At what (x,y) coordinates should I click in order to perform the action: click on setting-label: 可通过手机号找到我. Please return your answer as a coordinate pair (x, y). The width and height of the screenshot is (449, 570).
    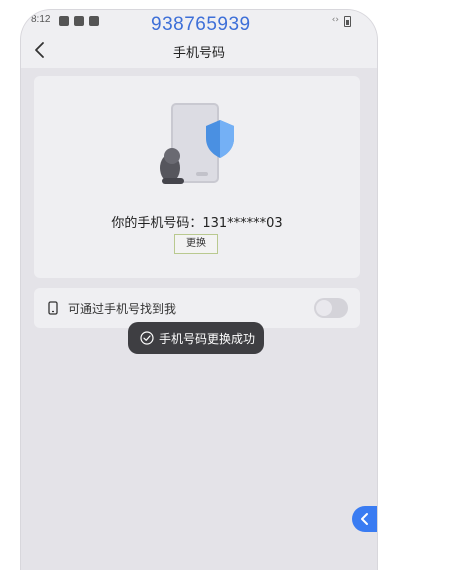
    Looking at the image, I should click on (122, 309).